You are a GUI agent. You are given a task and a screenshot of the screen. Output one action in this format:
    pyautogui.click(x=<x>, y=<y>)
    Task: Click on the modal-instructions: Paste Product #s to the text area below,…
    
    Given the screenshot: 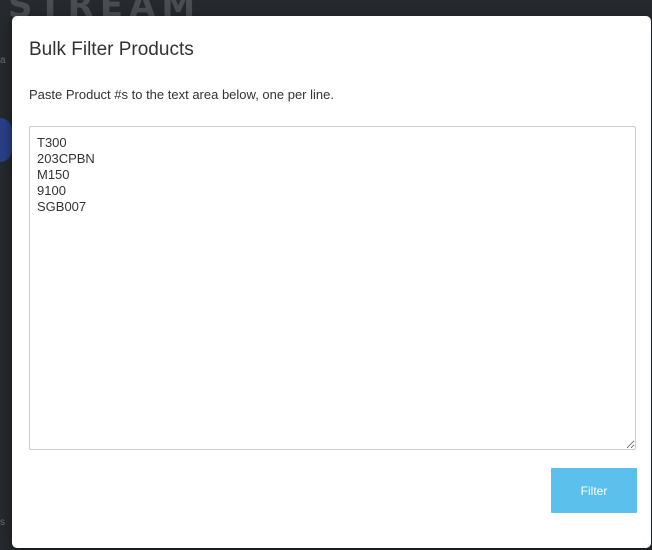 What is the action you would take?
    pyautogui.click(x=181, y=94)
    